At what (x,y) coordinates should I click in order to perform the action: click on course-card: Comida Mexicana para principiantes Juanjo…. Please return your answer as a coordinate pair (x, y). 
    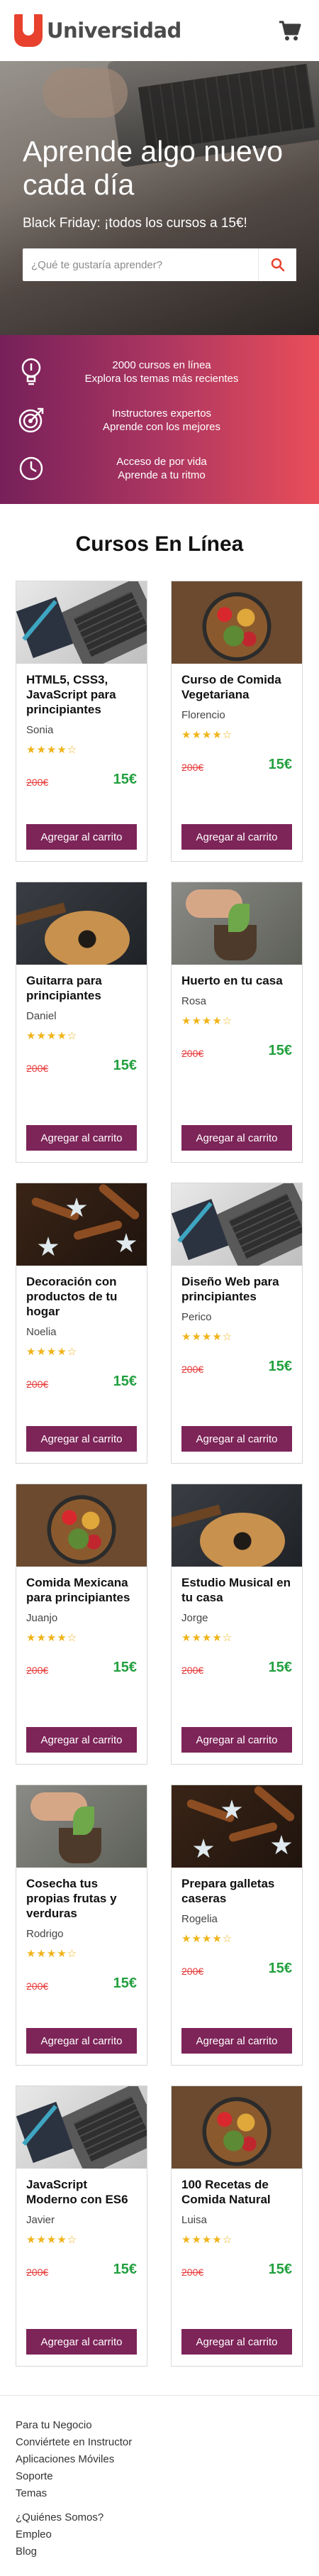
    Looking at the image, I should click on (81, 1624).